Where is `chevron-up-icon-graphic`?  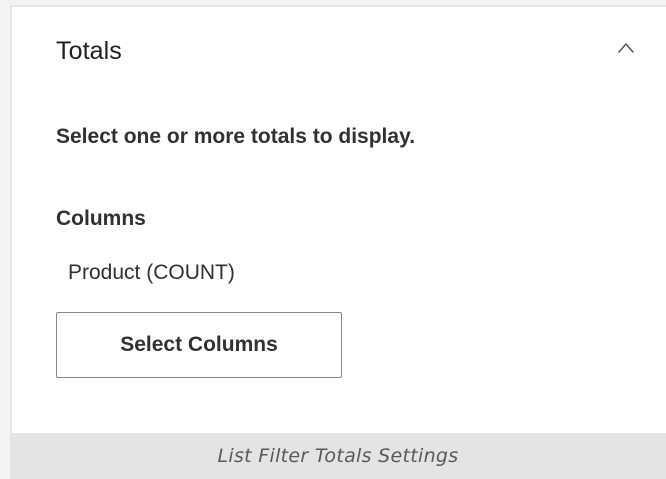
chevron-up-icon-graphic is located at coordinates (626, 48).